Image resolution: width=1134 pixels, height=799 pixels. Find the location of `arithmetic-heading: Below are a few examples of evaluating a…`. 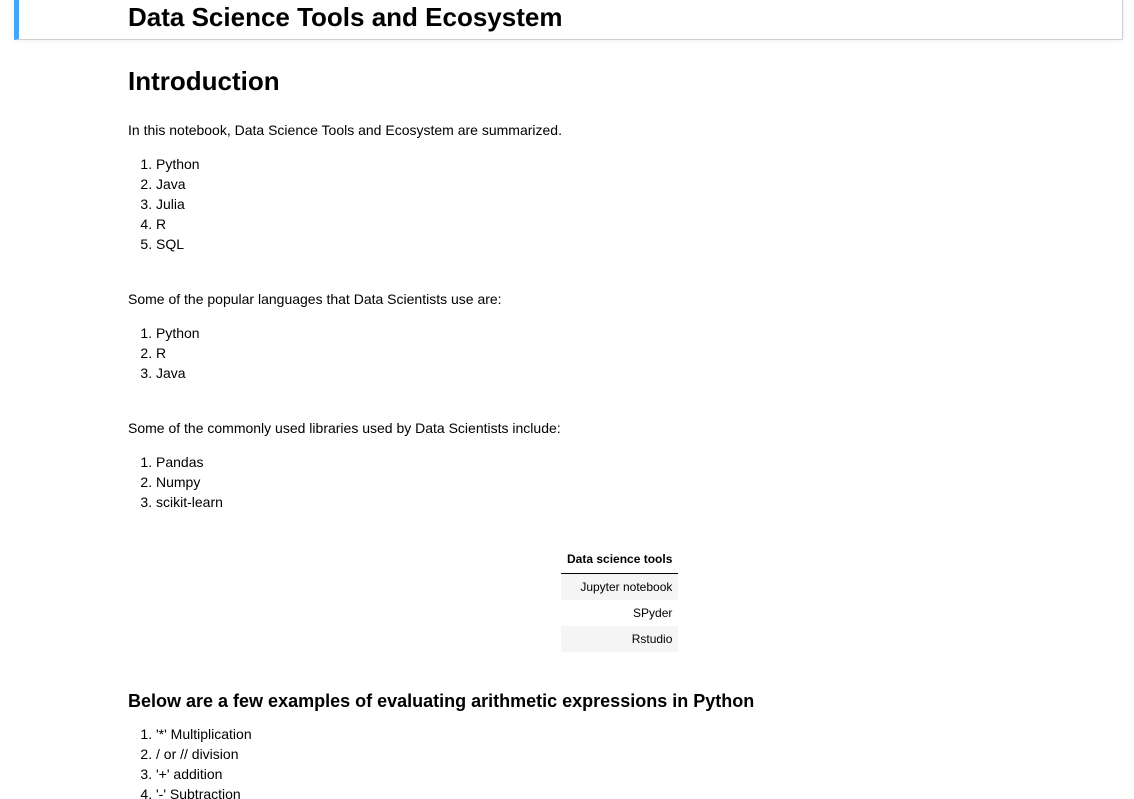

arithmetic-heading: Below are a few examples of evaluating a… is located at coordinates (441, 701).